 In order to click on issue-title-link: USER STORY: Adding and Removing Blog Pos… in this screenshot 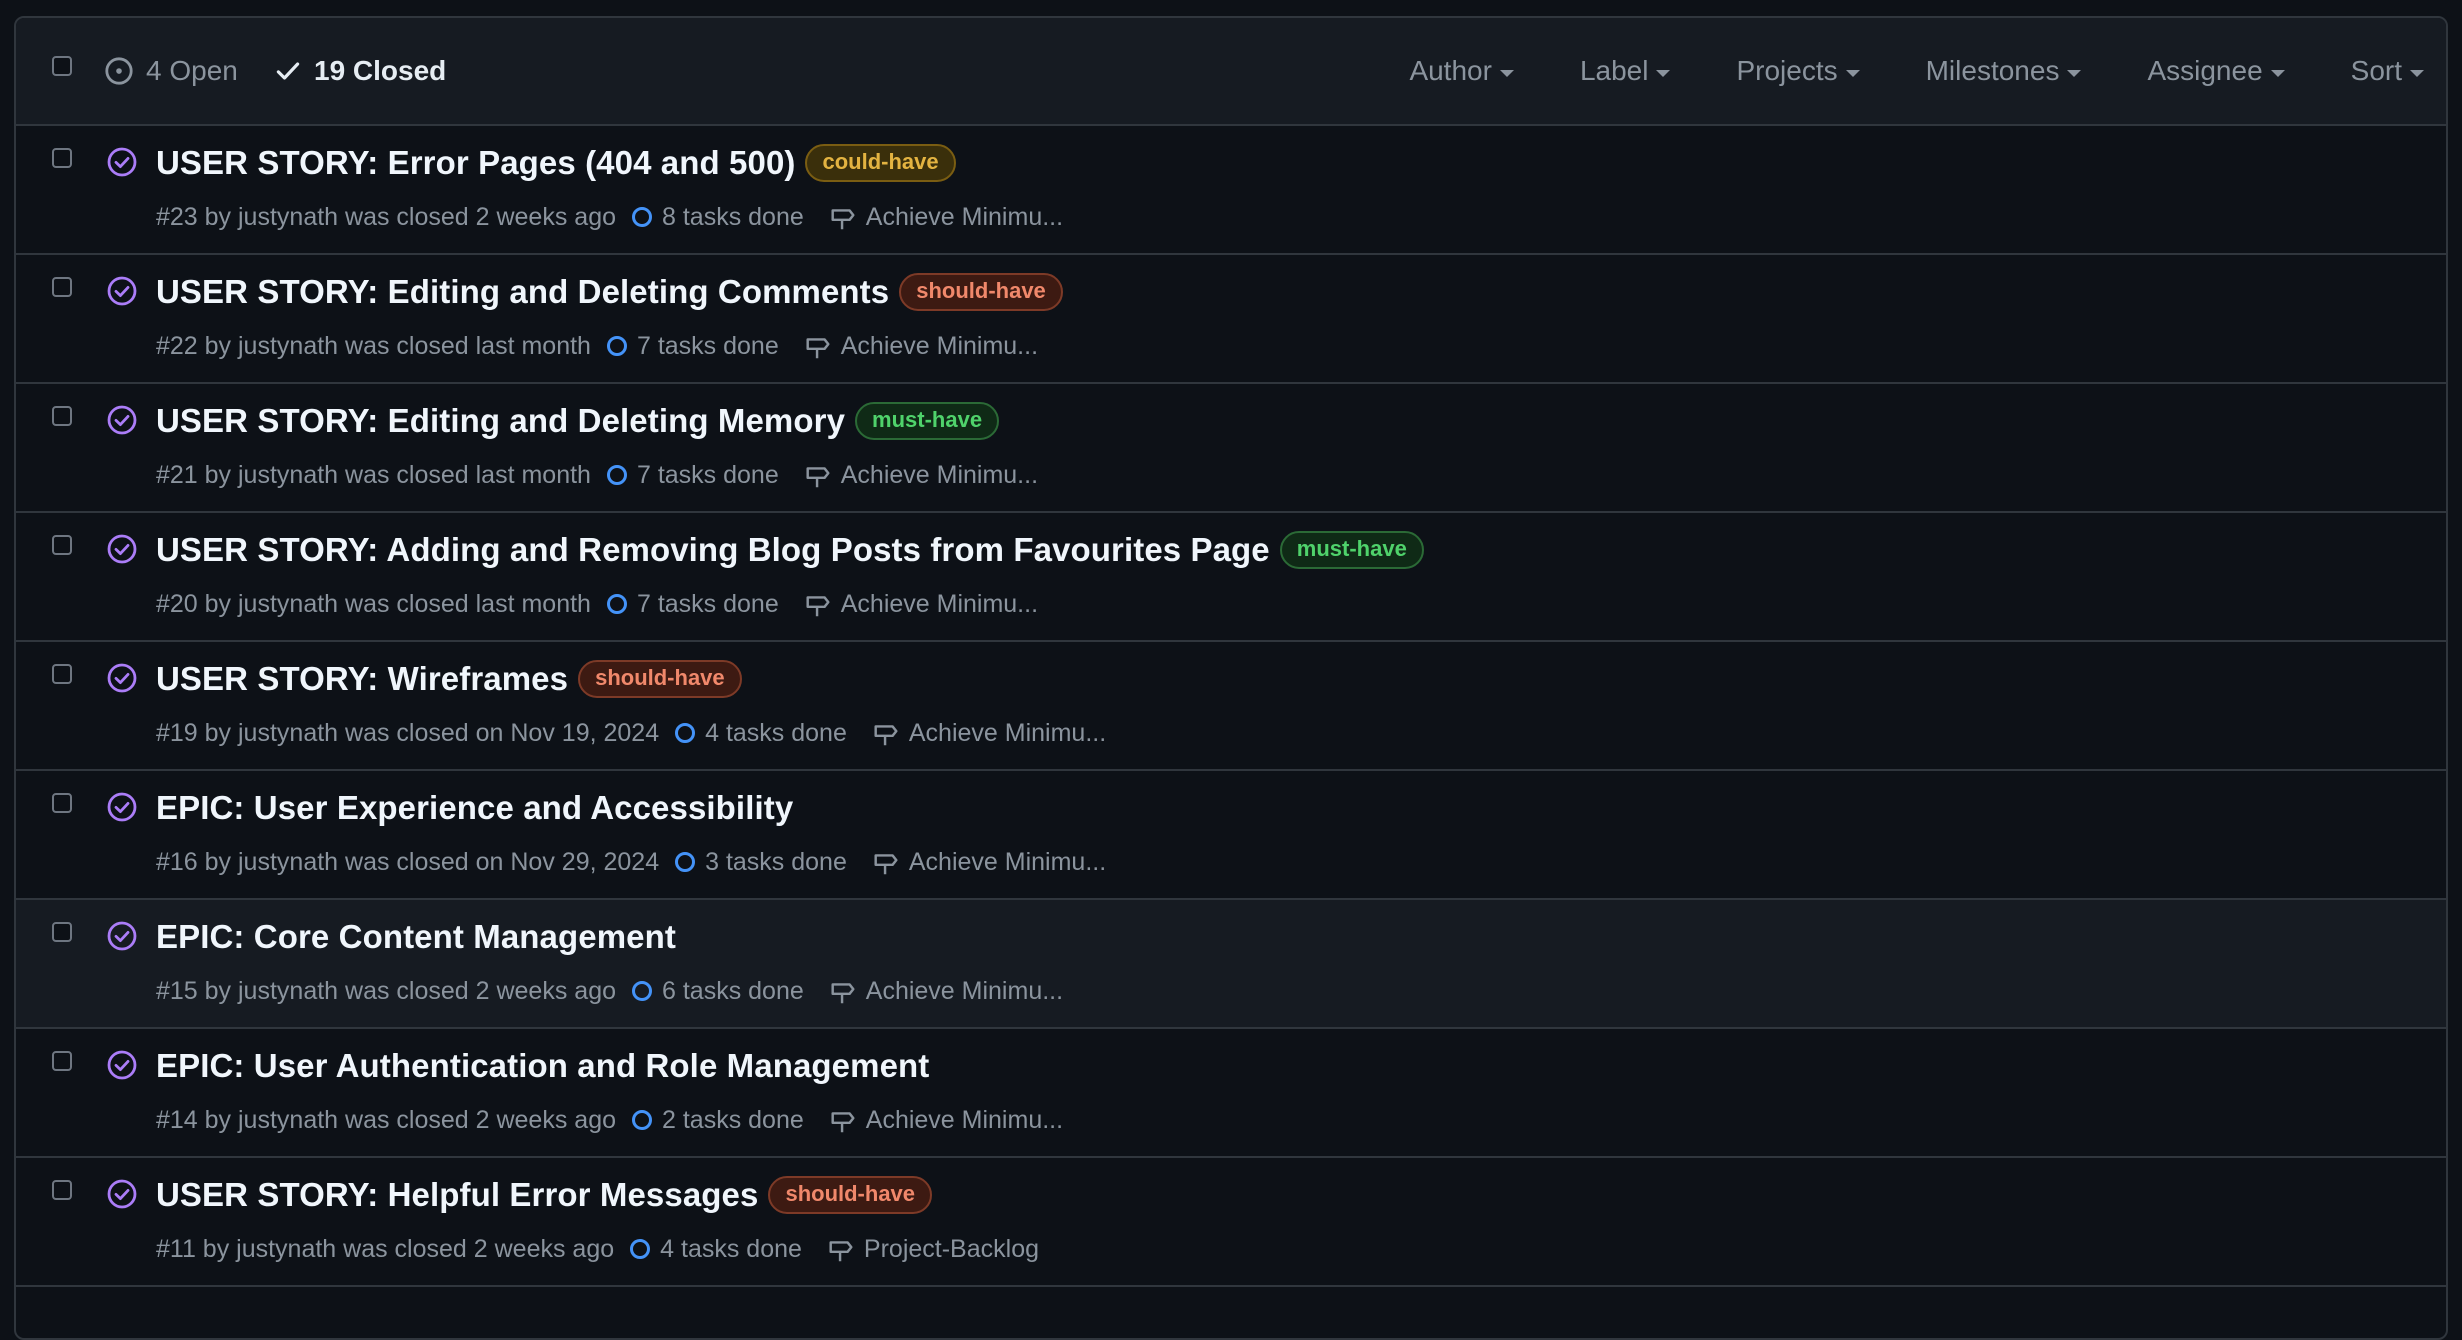, I will do `click(713, 550)`.